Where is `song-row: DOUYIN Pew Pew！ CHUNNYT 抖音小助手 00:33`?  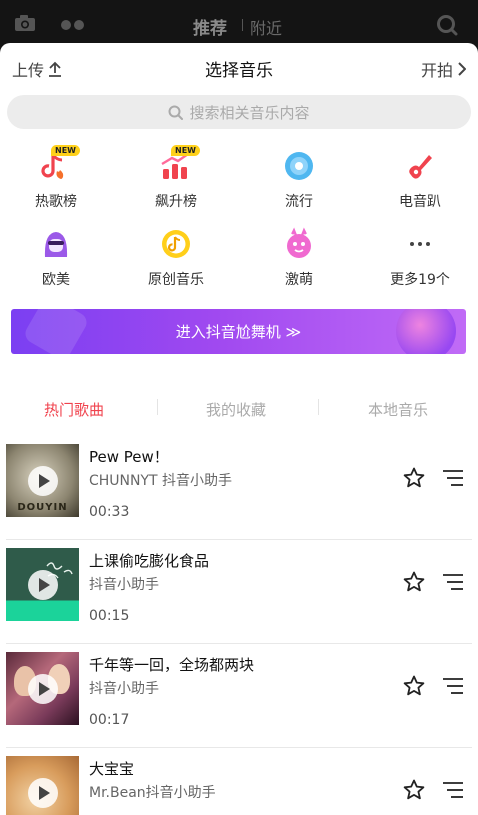
song-row: DOUYIN Pew Pew！ CHUNNYT 抖音小助手 00:33 is located at coordinates (239, 488).